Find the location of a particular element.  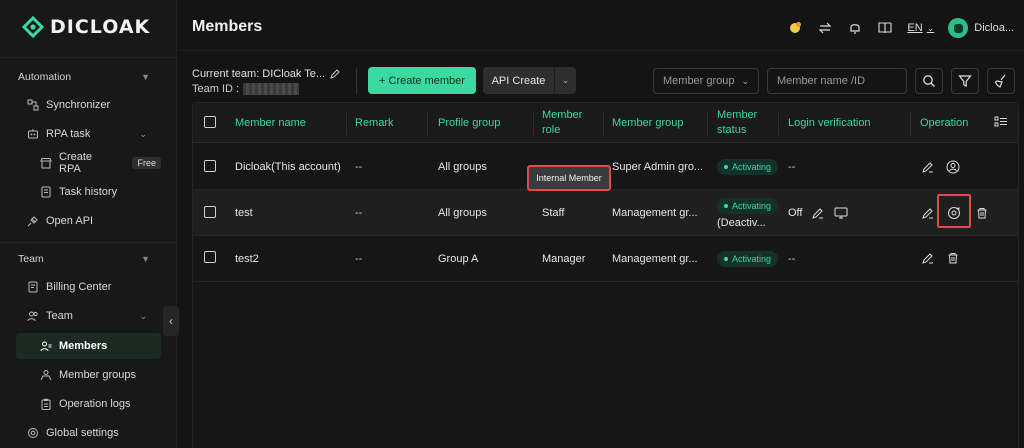

sidebar-item-create-rpa: Create RPA Free is located at coordinates (88, 163).